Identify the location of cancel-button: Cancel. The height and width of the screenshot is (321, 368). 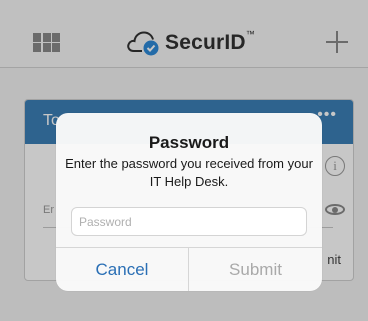
(122, 269).